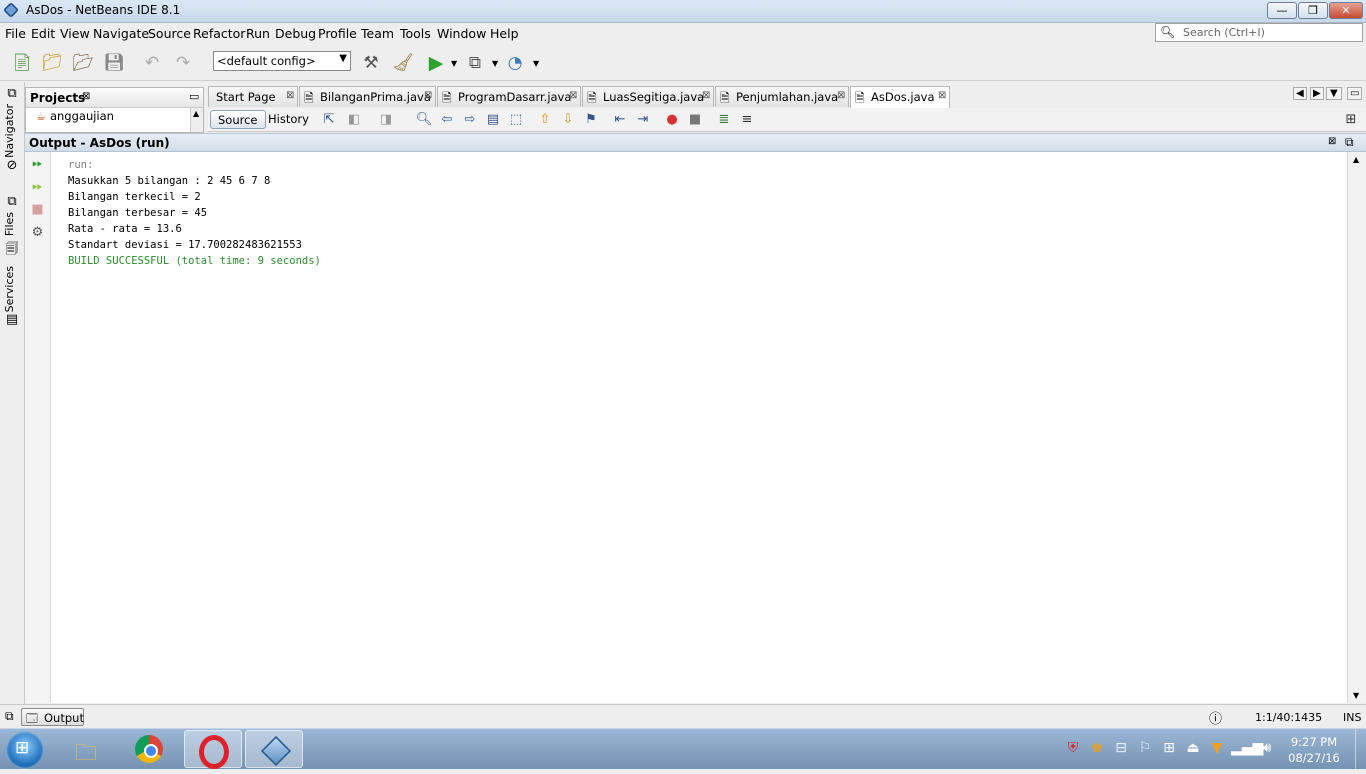 The image size is (1366, 774). I want to click on start-macro-icon: ●, so click(672, 119).